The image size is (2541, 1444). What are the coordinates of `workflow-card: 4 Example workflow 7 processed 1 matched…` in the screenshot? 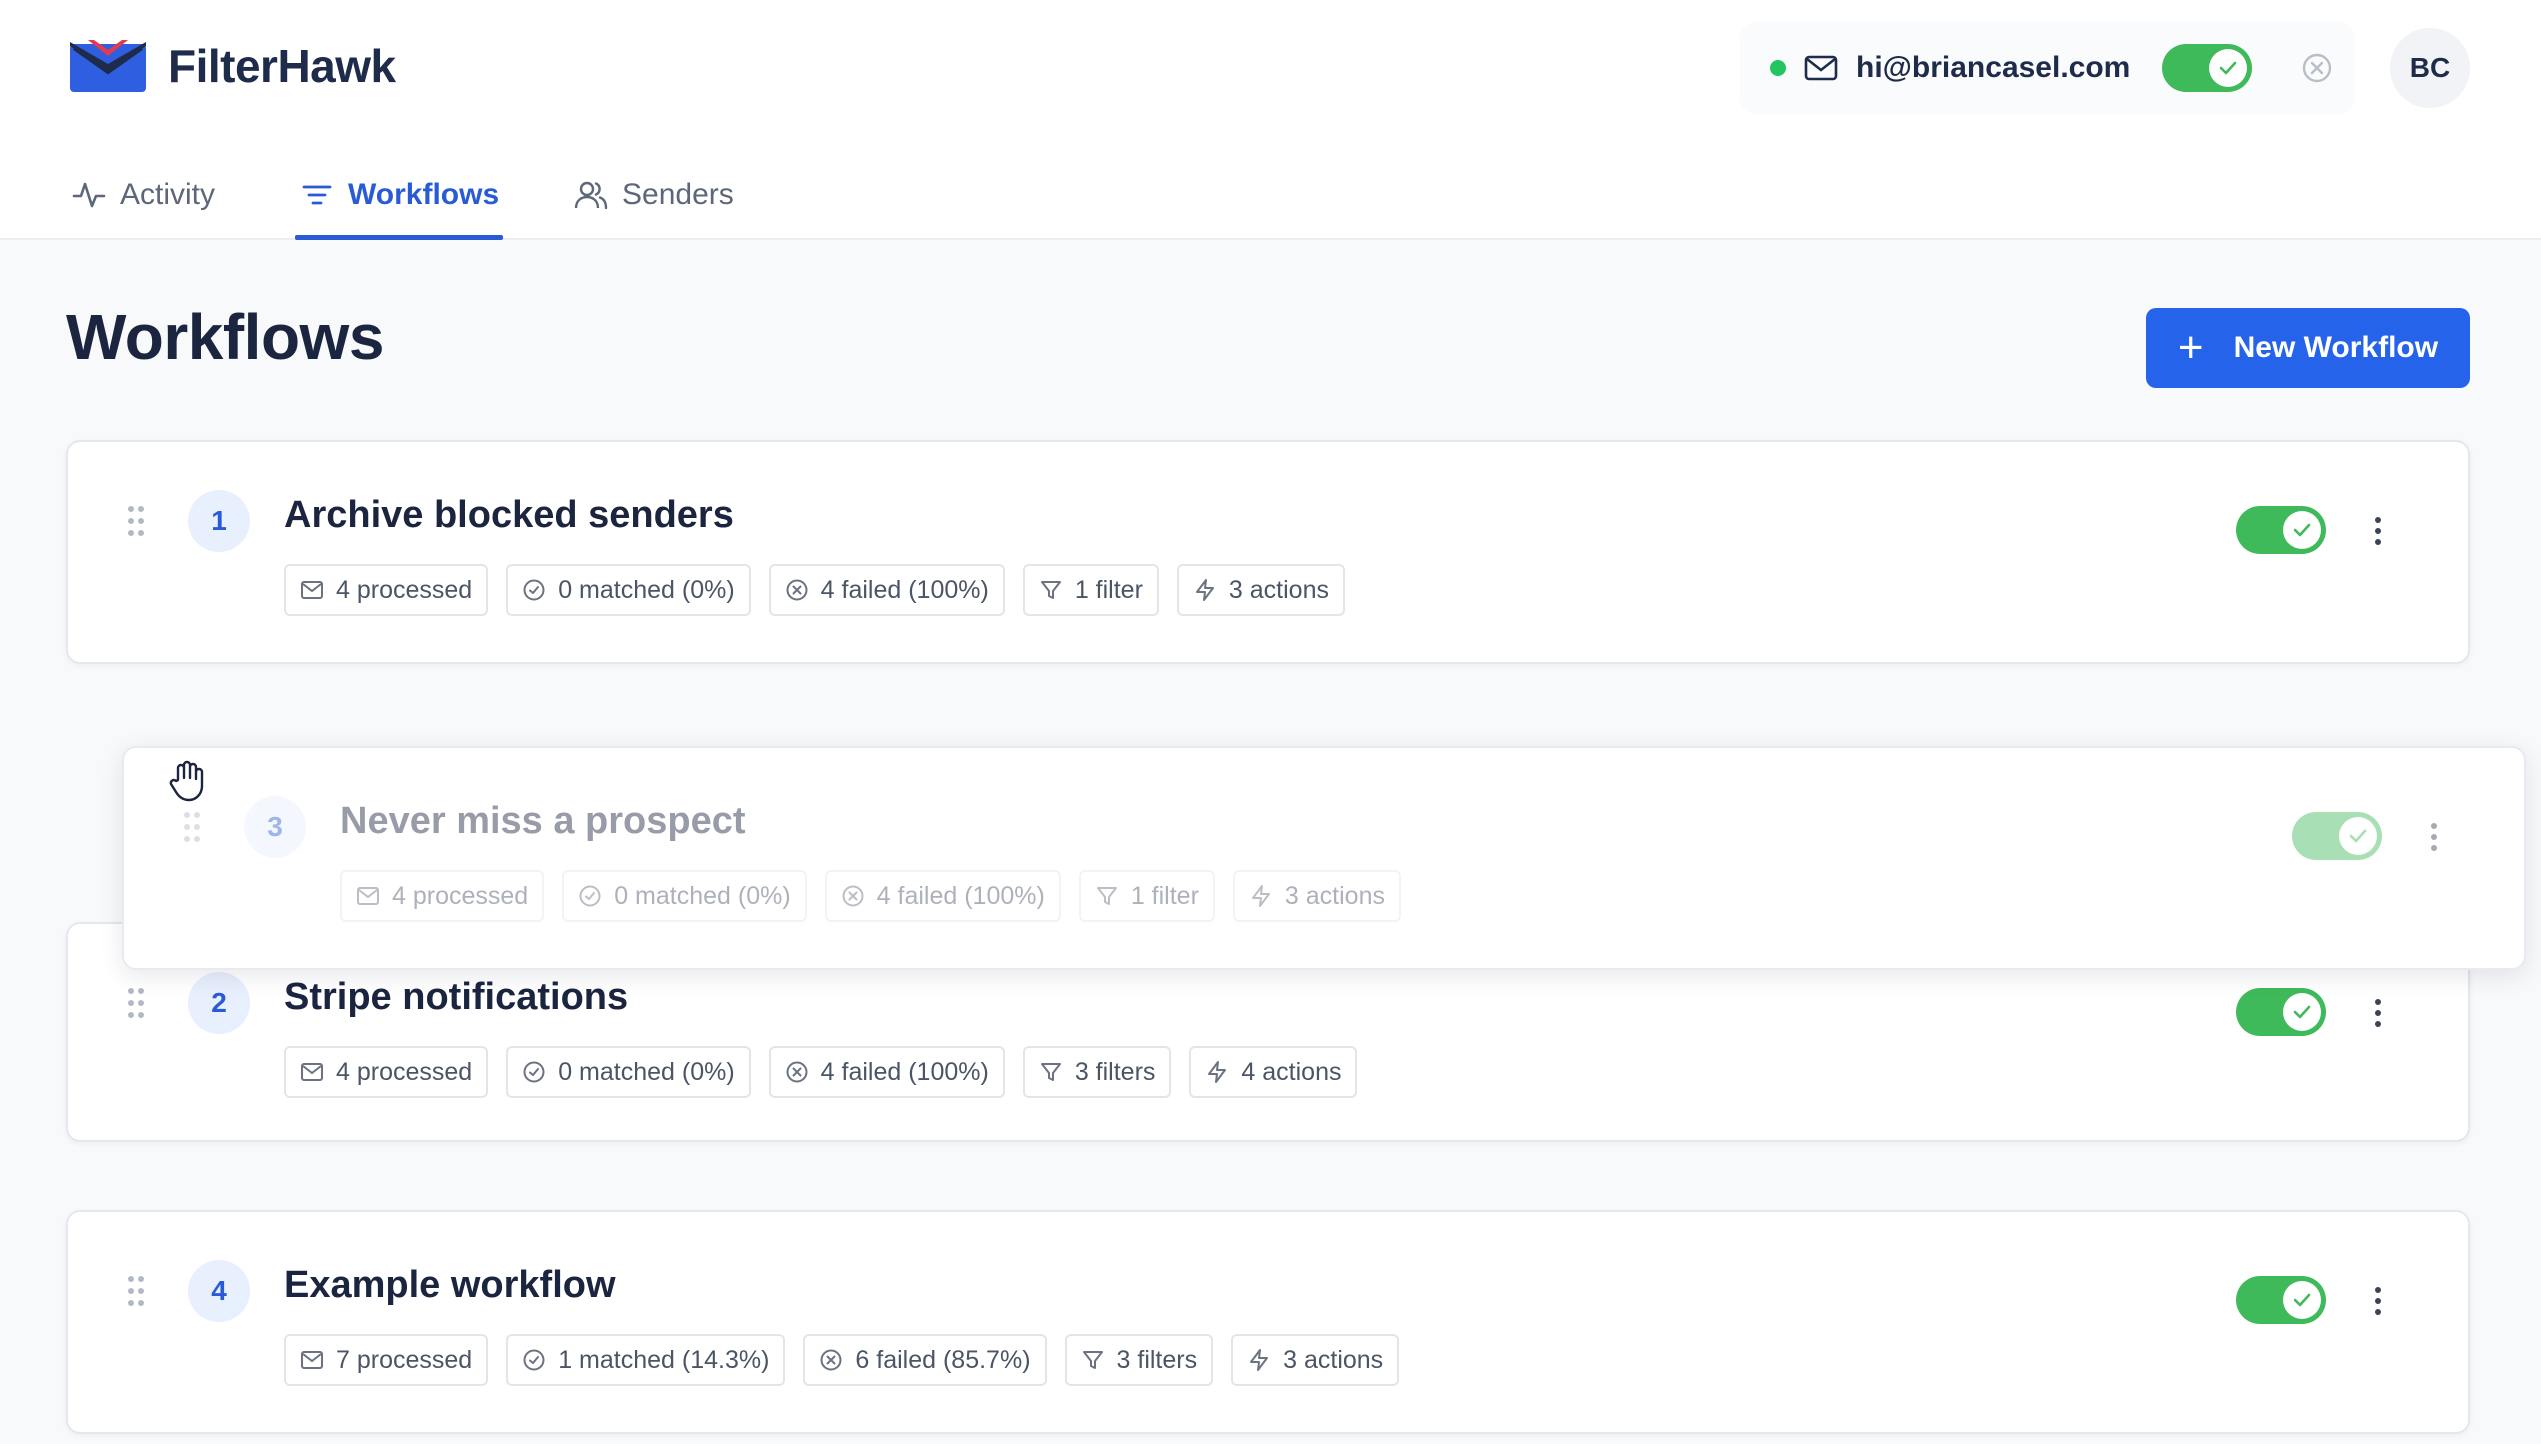 It's located at (1268, 1322).